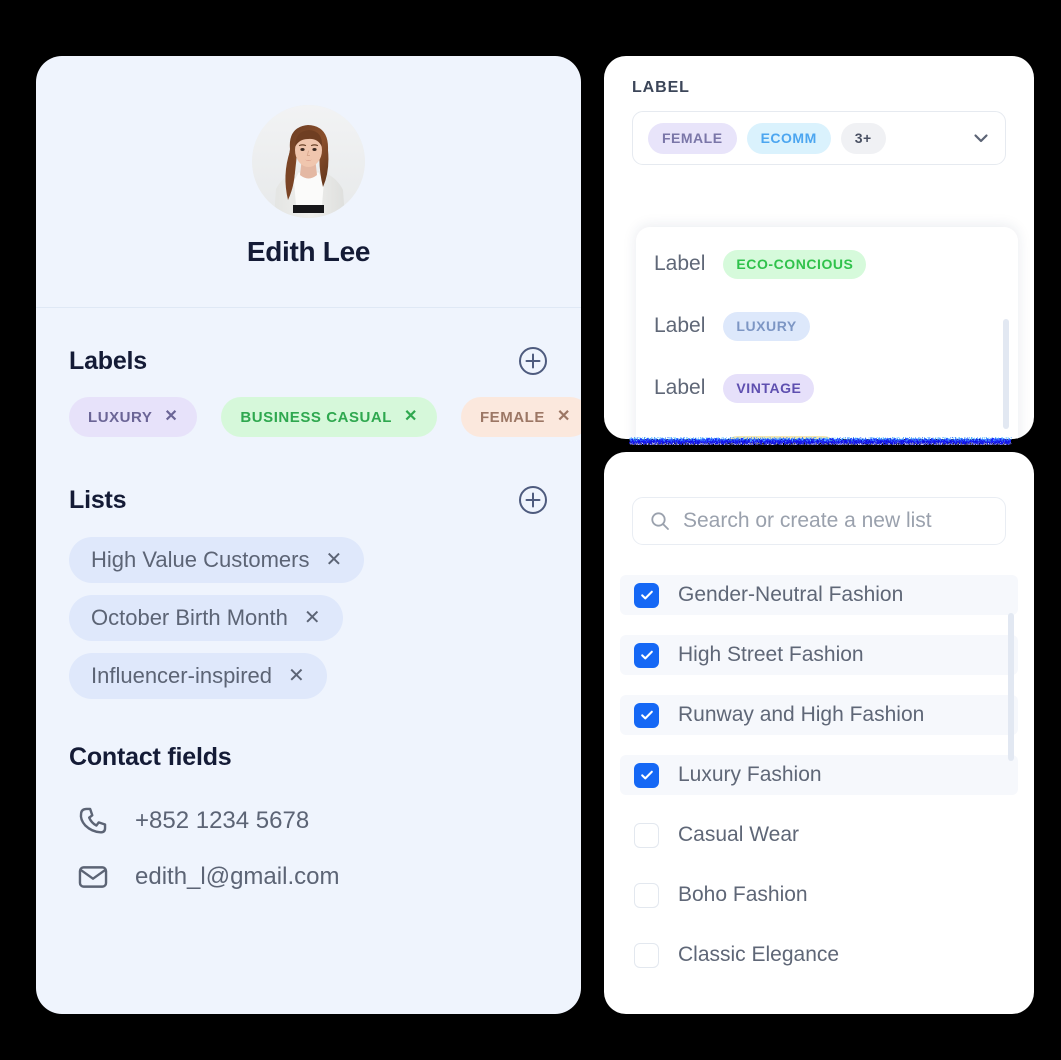 The width and height of the screenshot is (1061, 1060). Describe the element at coordinates (807, 520) in the screenshot. I see `list-search-placeholder: Search or create a new list` at that location.